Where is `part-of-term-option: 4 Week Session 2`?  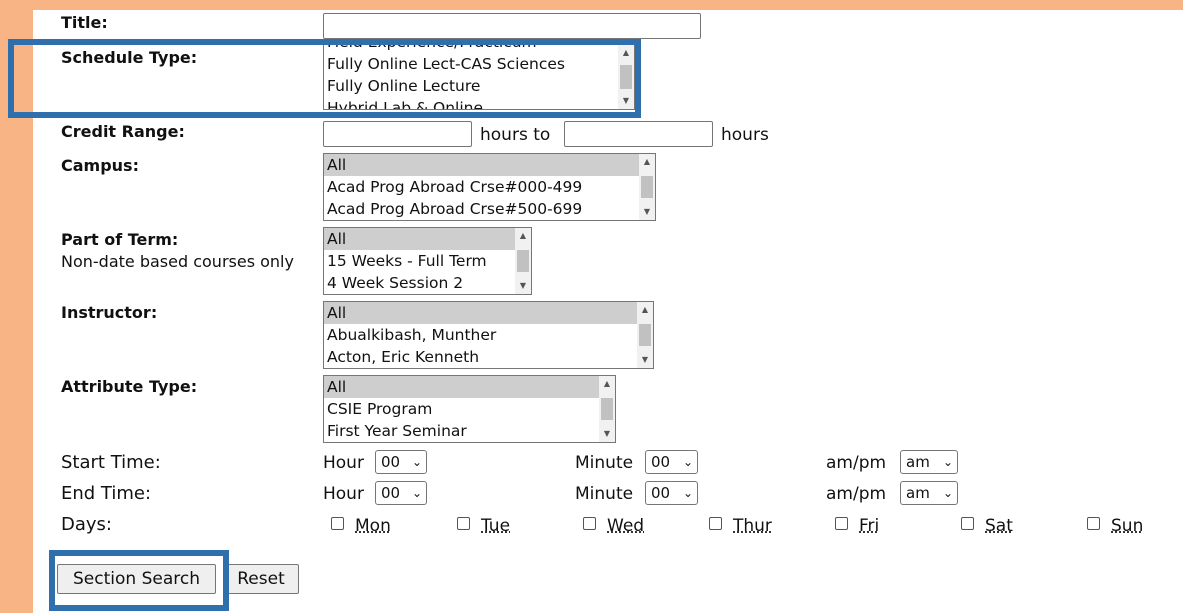 part-of-term-option: 4 Week Session 2 is located at coordinates (419, 283).